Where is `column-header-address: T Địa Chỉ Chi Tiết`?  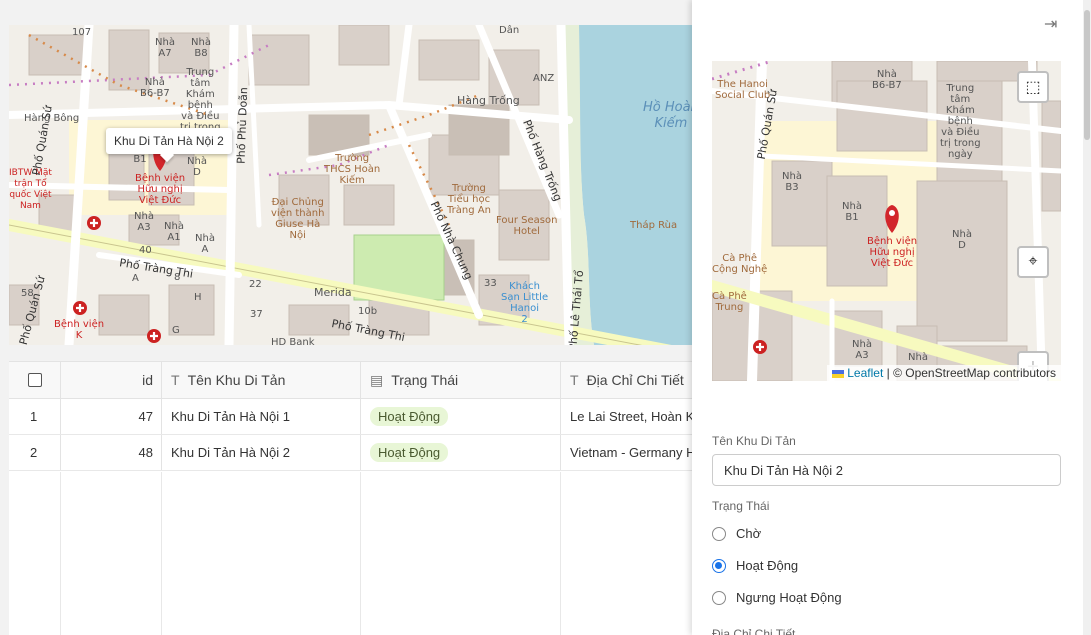 column-header-address: T Địa Chỉ Chi Tiết is located at coordinates (626, 380).